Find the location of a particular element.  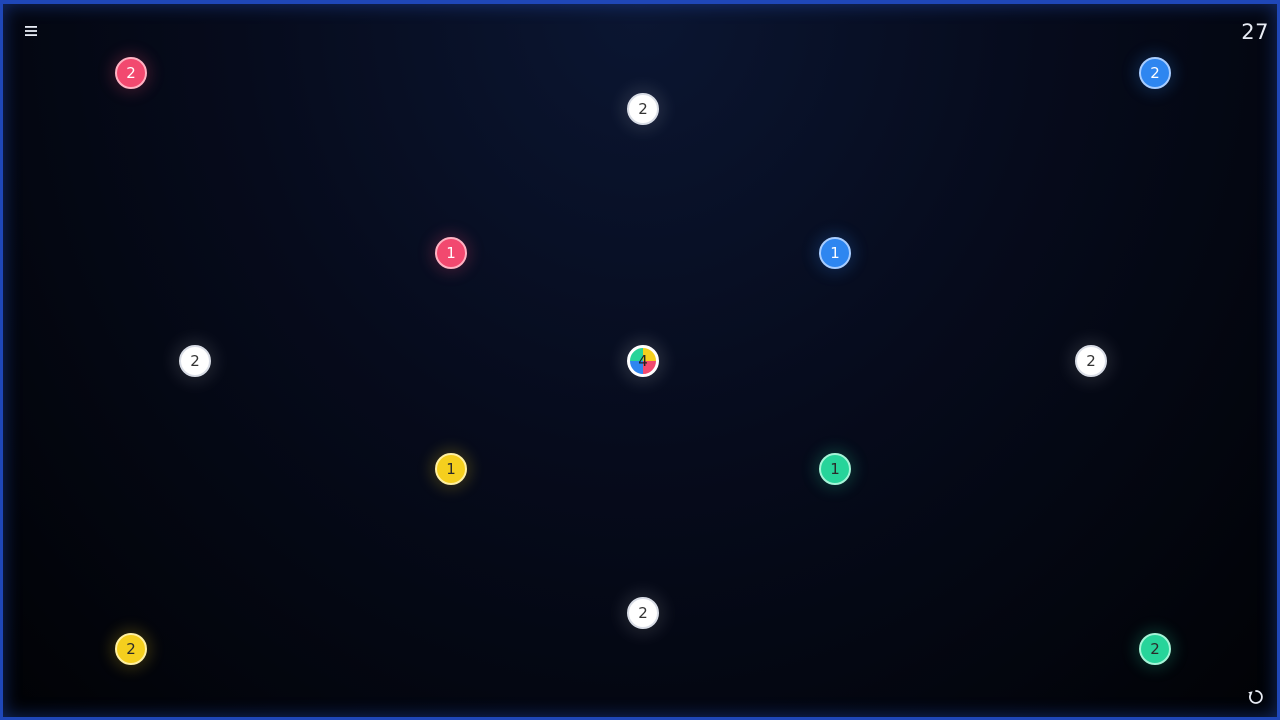

node-multicolor-center: 4 is located at coordinates (643, 361).